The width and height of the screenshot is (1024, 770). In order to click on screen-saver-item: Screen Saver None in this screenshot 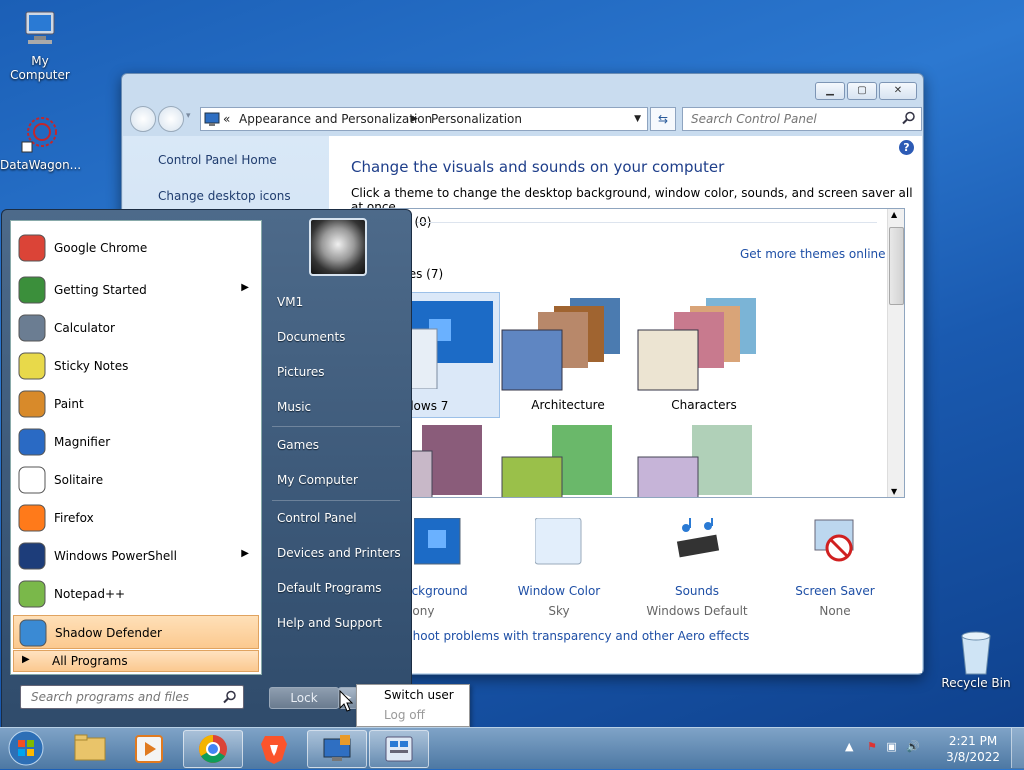, I will do `click(835, 568)`.